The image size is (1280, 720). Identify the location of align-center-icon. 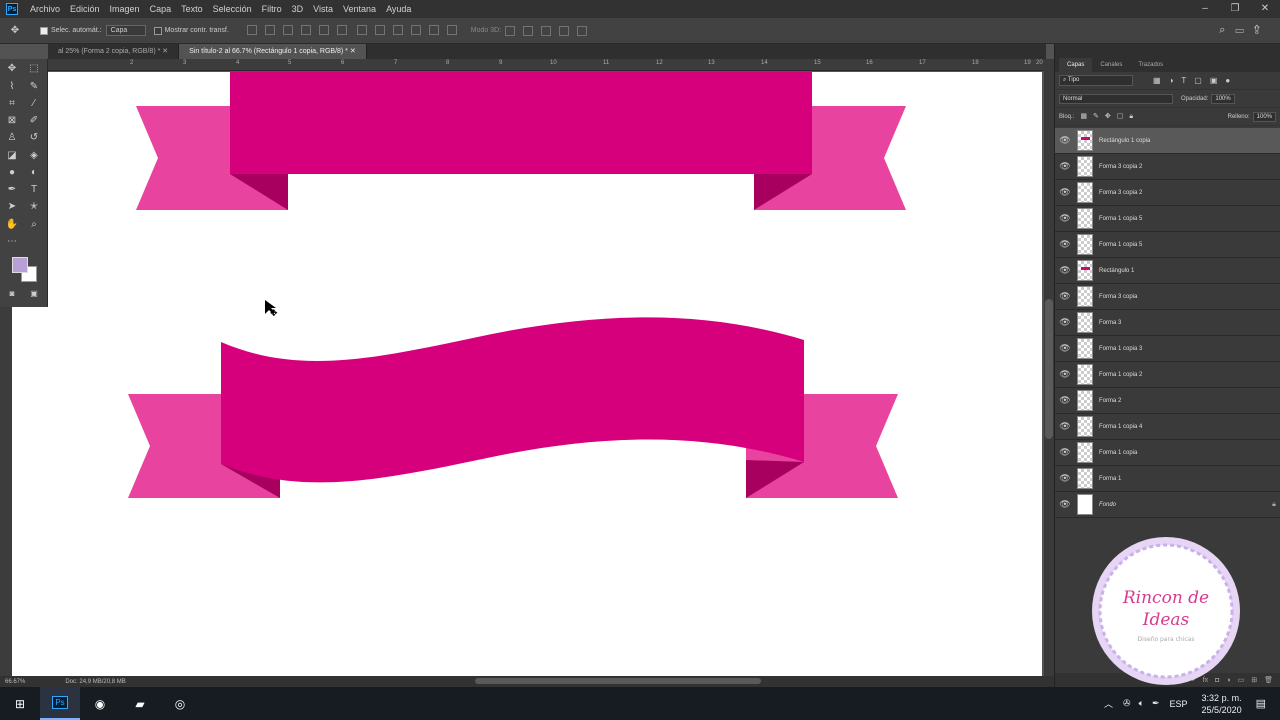
(323, 29).